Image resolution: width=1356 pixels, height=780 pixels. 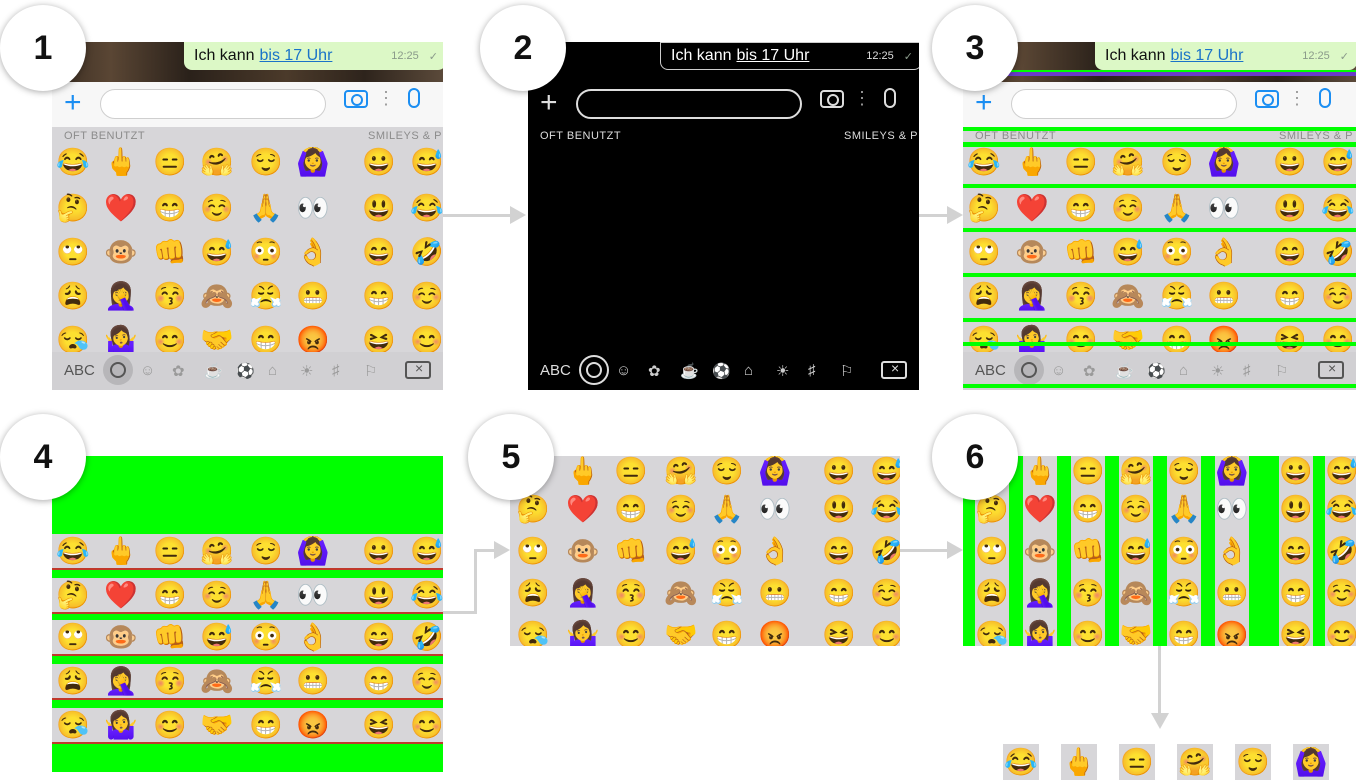 What do you see at coordinates (894, 369) in the screenshot?
I see `backspace-icon` at bounding box center [894, 369].